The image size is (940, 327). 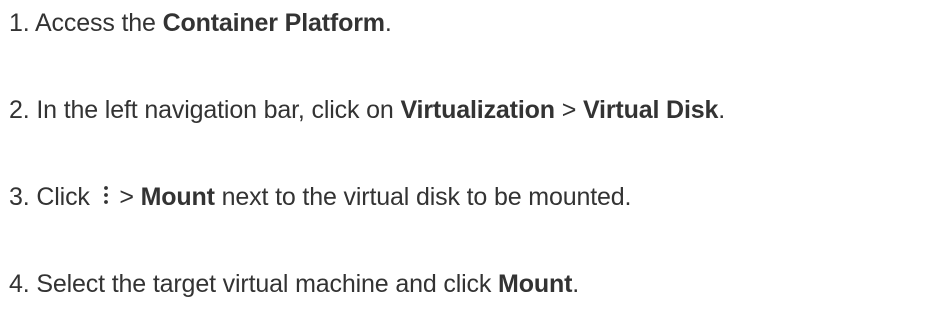 What do you see at coordinates (19, 284) in the screenshot?
I see `step-number: 4.` at bounding box center [19, 284].